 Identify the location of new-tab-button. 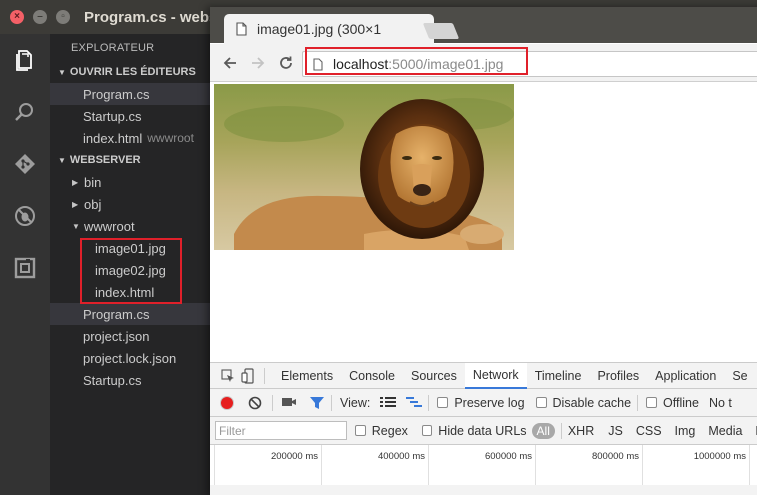
(441, 31).